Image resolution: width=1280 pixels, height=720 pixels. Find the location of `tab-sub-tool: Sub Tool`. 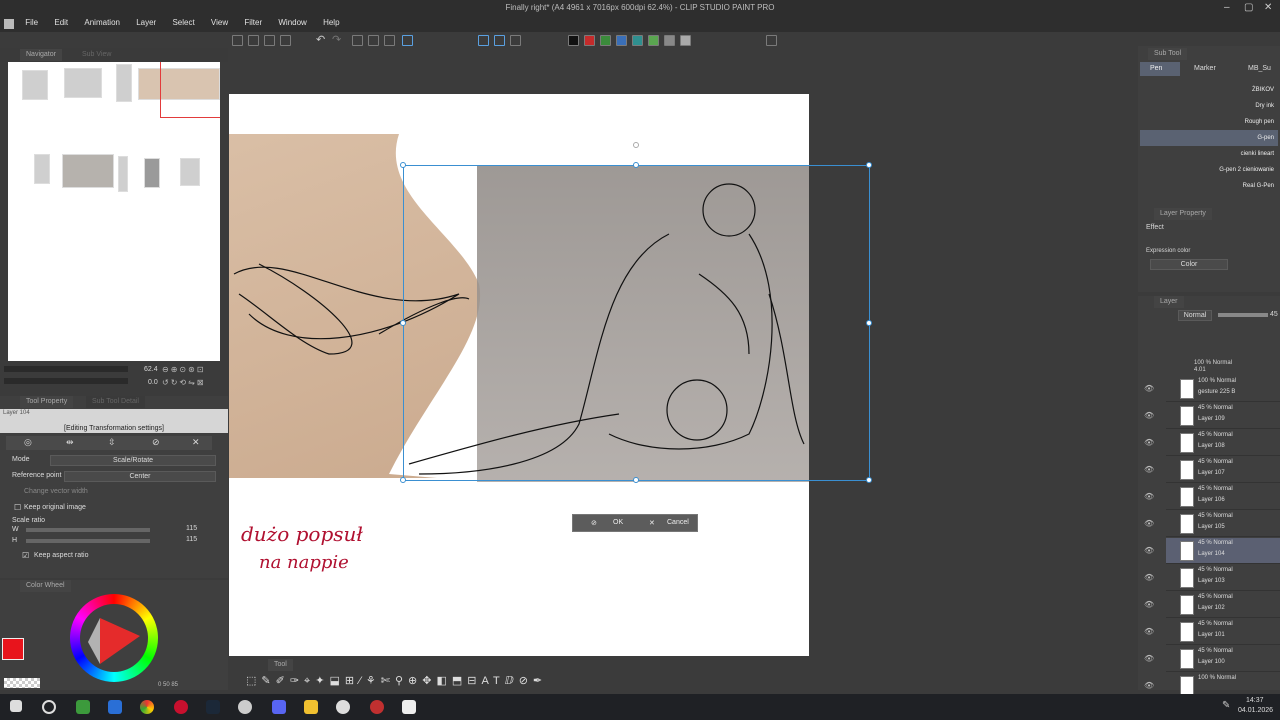

tab-sub-tool: Sub Tool is located at coordinates (1168, 54).